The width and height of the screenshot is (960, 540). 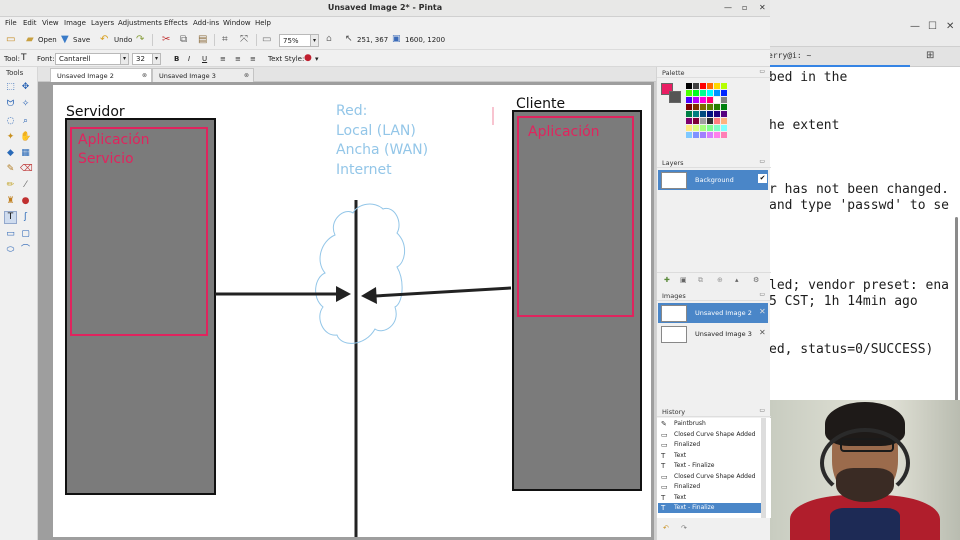 What do you see at coordinates (185, 39) in the screenshot?
I see `copy-icon: ⧉` at bounding box center [185, 39].